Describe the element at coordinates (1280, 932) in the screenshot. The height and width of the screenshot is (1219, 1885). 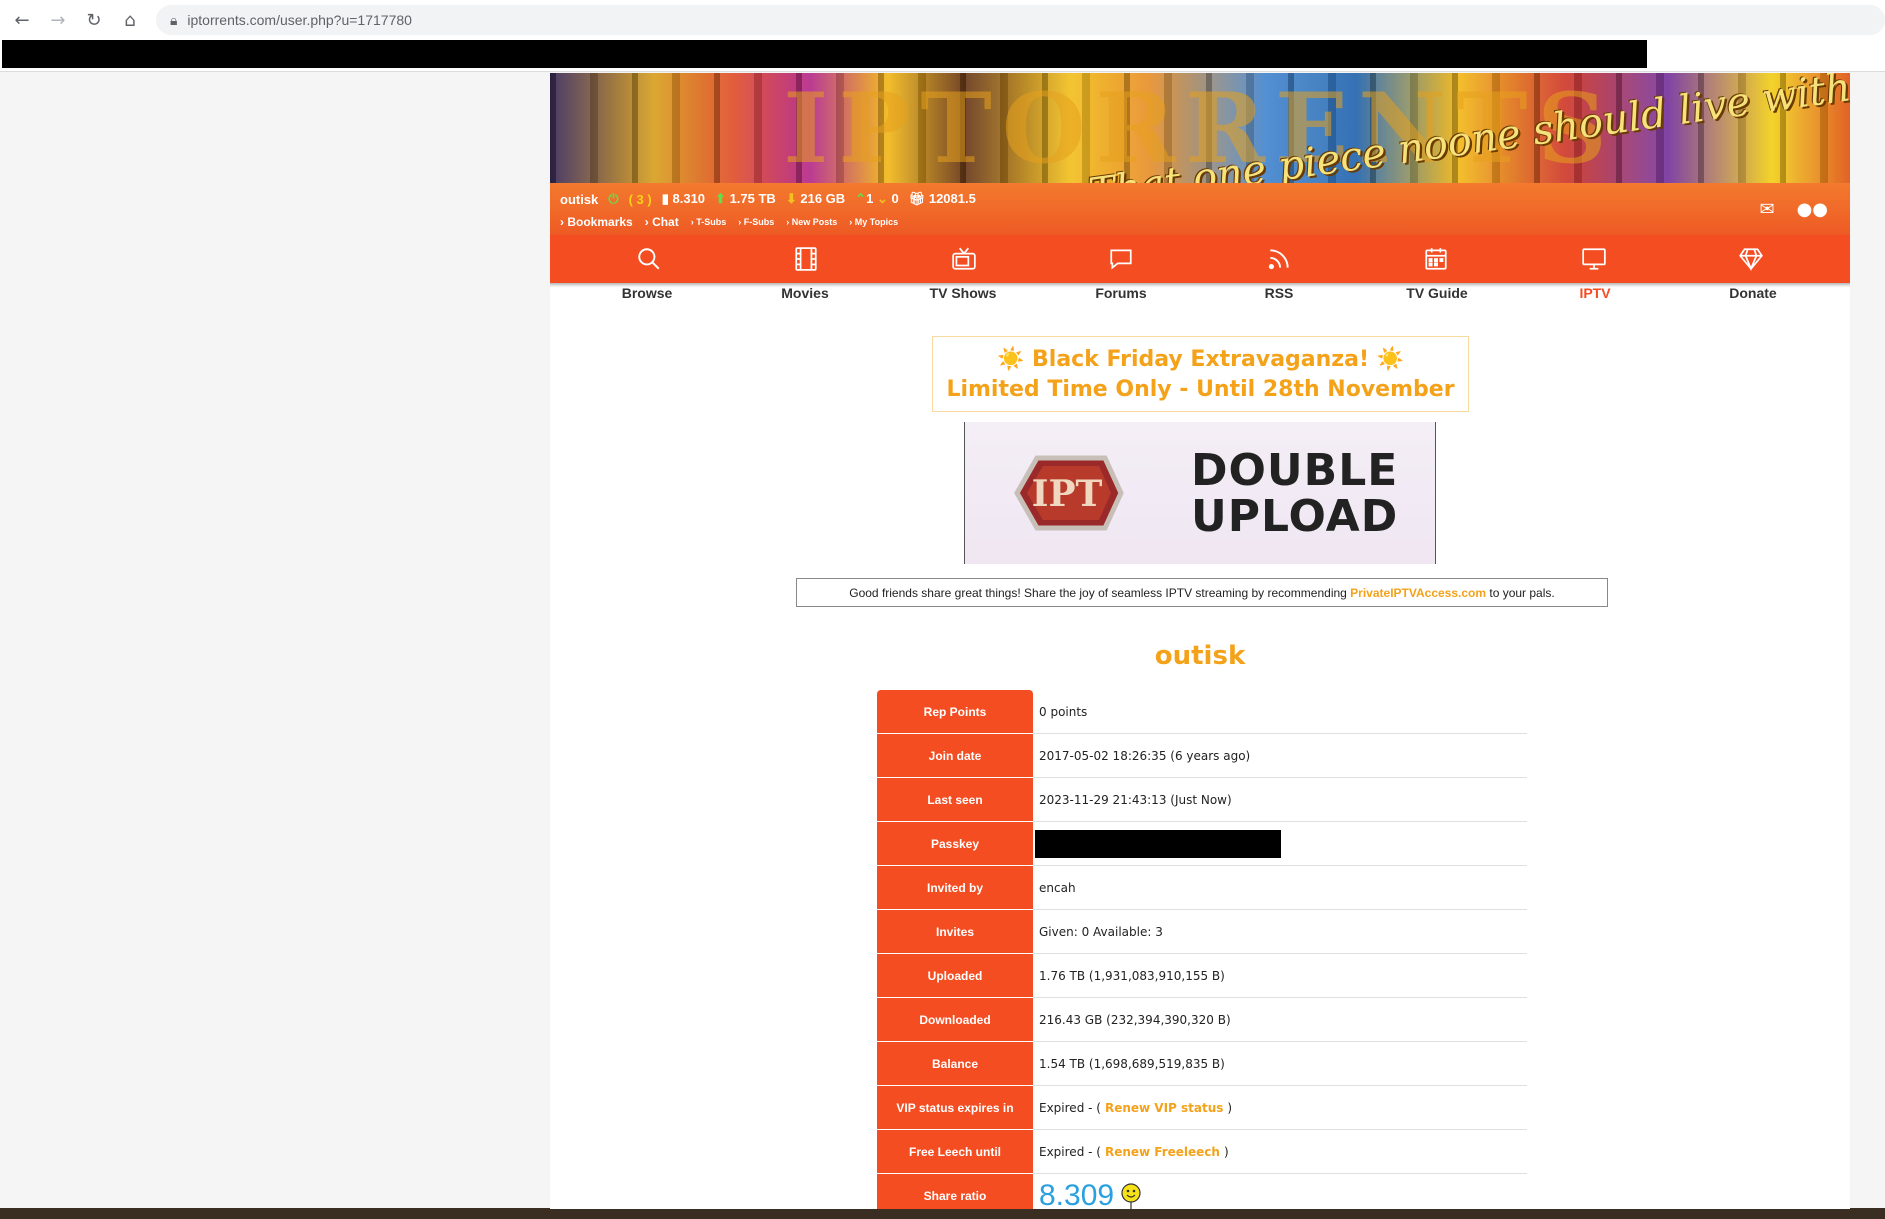
I see `row-value: Given: 0 Available: 3` at that location.